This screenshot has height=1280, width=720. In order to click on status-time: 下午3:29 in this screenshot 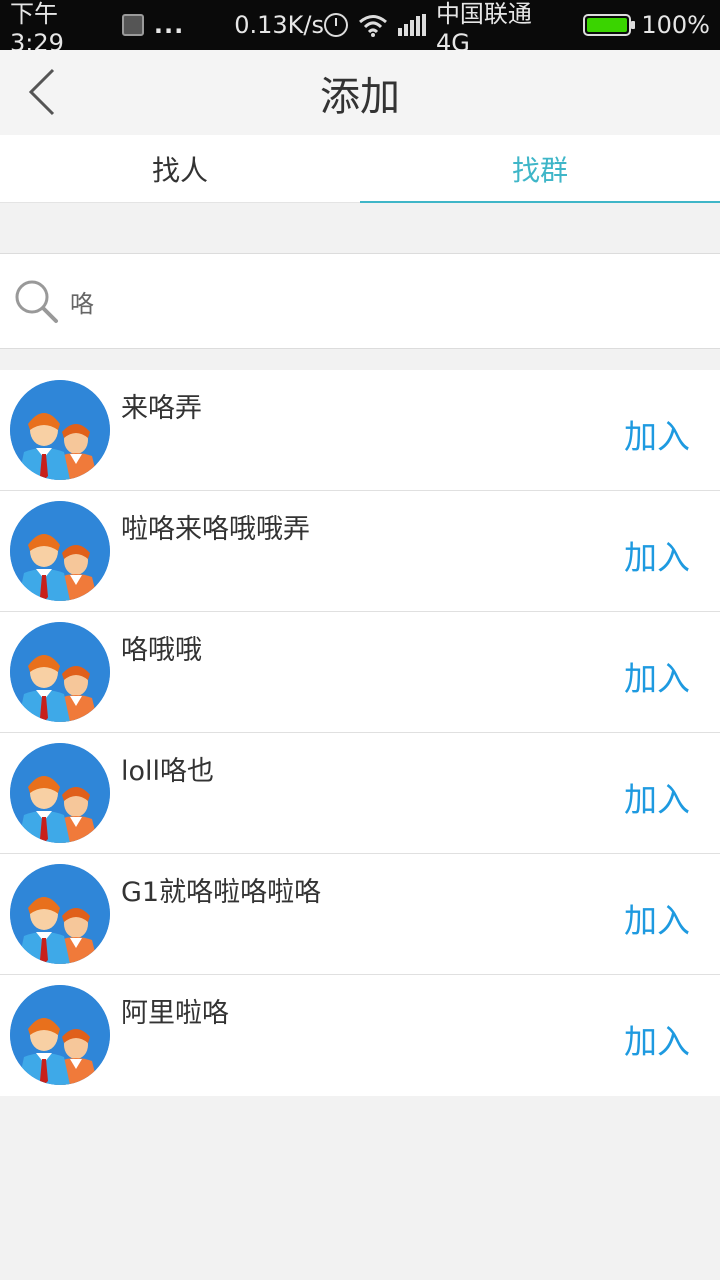, I will do `click(37, 28)`.